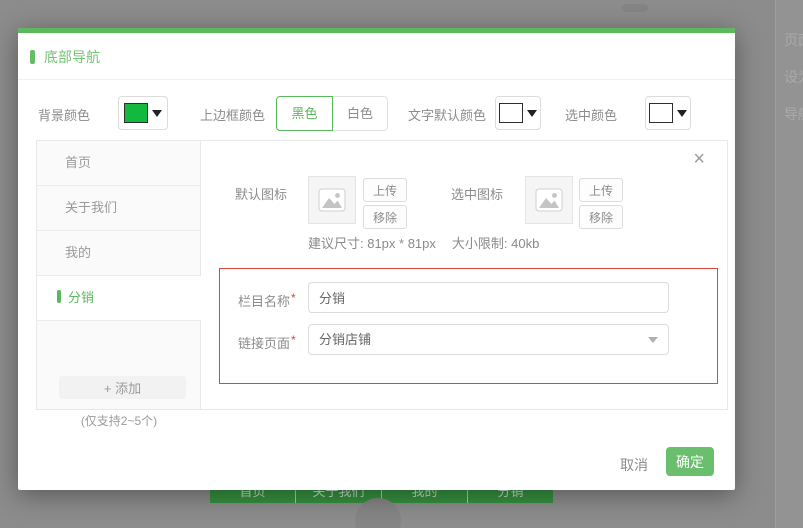 The width and height of the screenshot is (803, 528). I want to click on selected-icon-label: 选中图标, so click(477, 194).